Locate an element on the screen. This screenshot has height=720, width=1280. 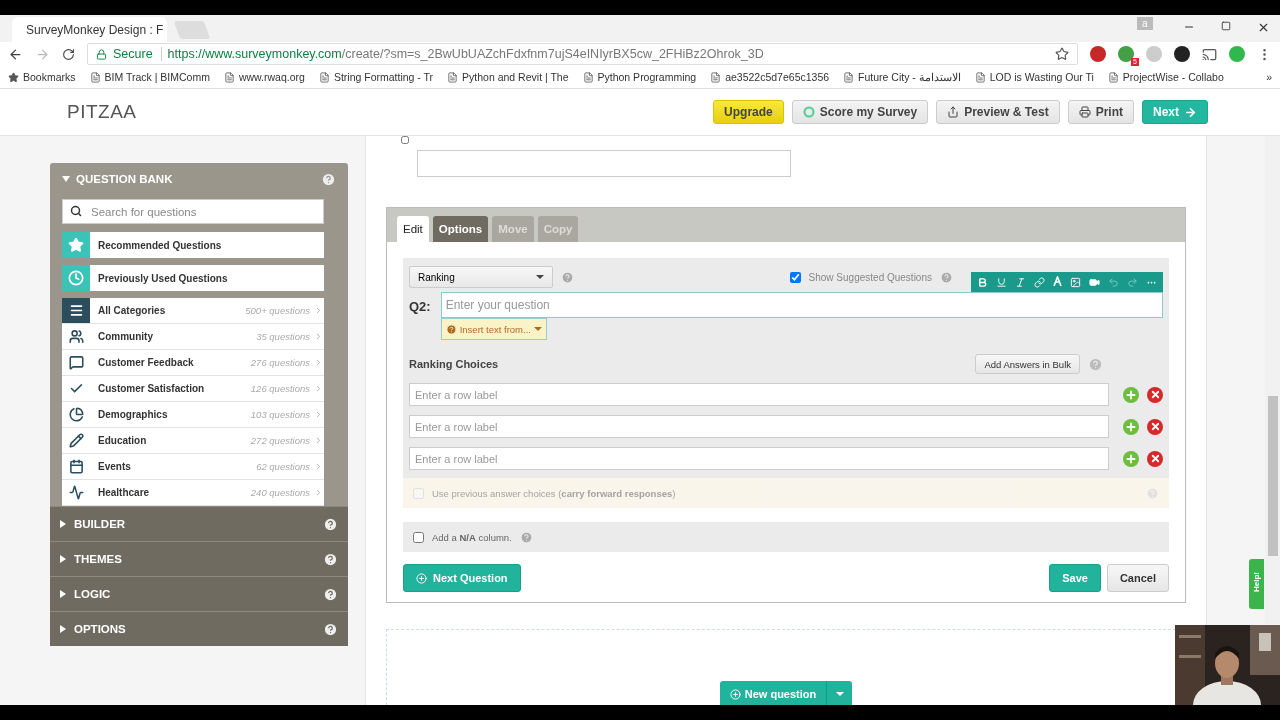
category-item: Customer Feedback 276 questions is located at coordinates (193, 363).